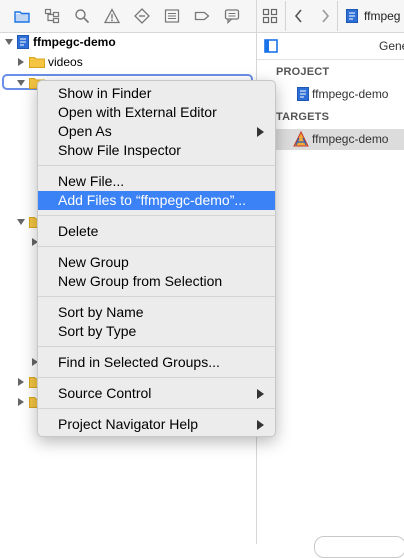 The height and width of the screenshot is (558, 404). Describe the element at coordinates (156, 112) in the screenshot. I see `menu-item-open-with-external-editor: Open with External Editor` at that location.